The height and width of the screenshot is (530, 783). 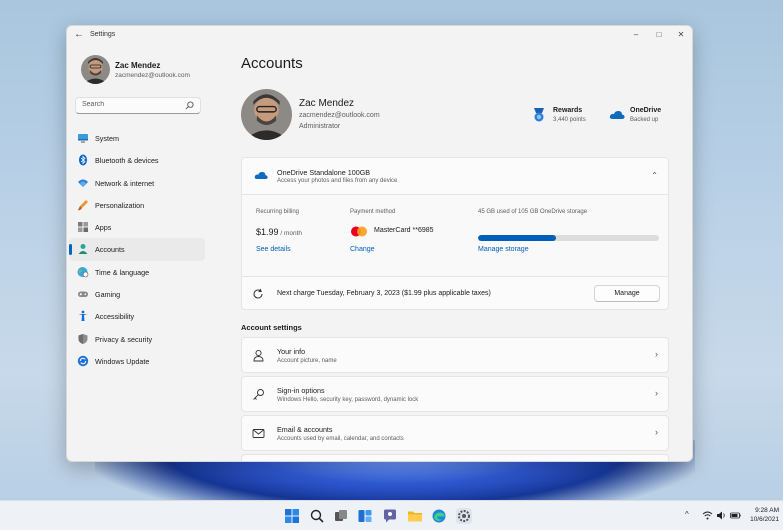 I want to click on close-button: ✕, so click(x=681, y=35).